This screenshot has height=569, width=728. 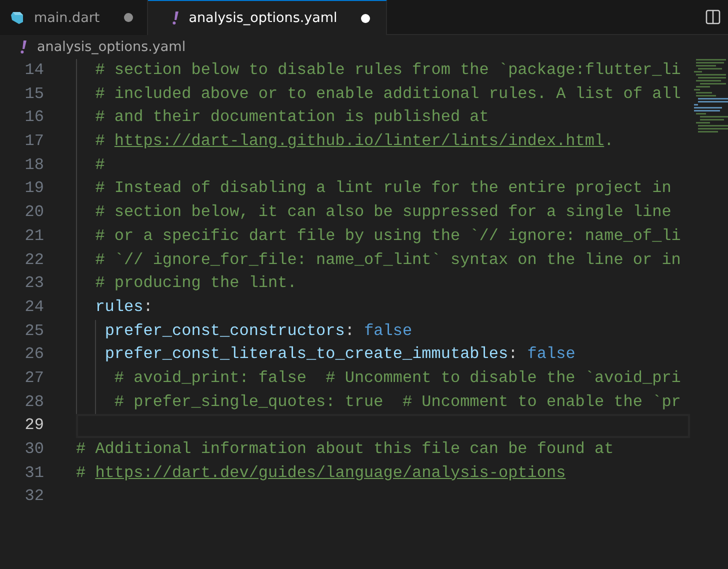 I want to click on dart-logo-icon, so click(x=17, y=17).